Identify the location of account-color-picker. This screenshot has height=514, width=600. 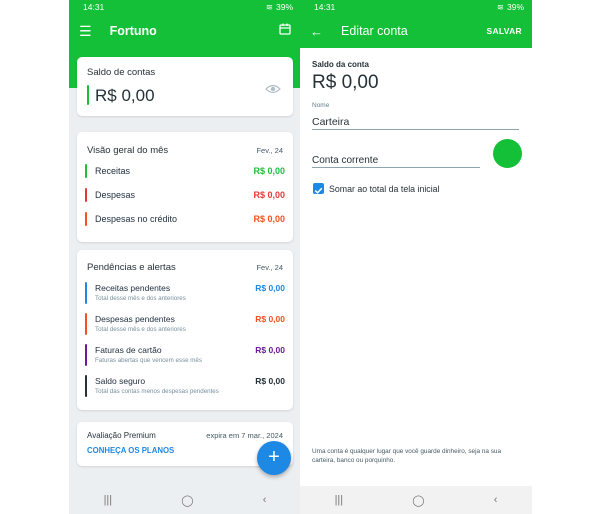
(507, 153).